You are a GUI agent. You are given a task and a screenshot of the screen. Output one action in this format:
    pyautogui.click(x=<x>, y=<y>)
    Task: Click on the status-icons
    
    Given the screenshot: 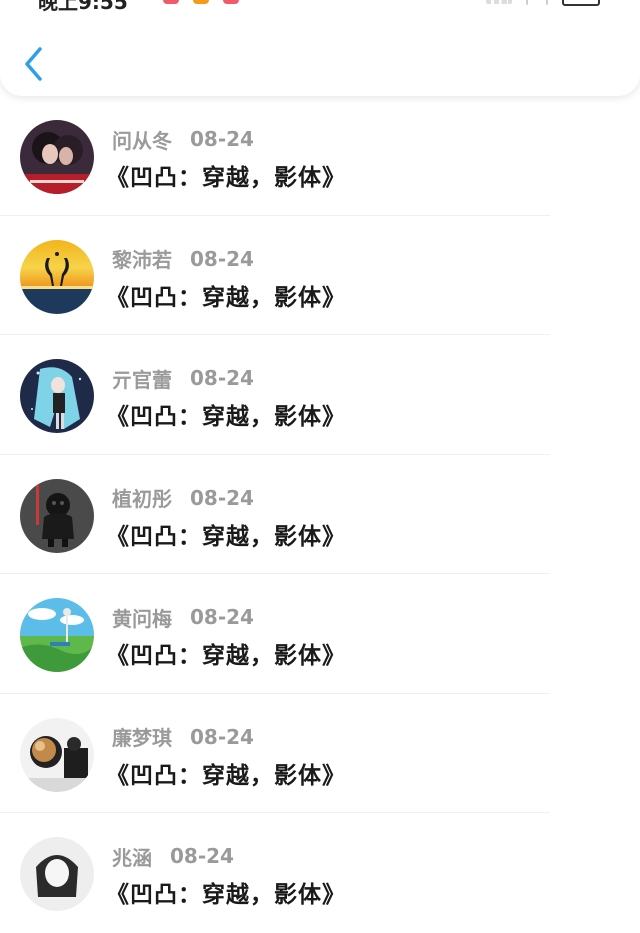 What is the action you would take?
    pyautogui.click(x=543, y=3)
    